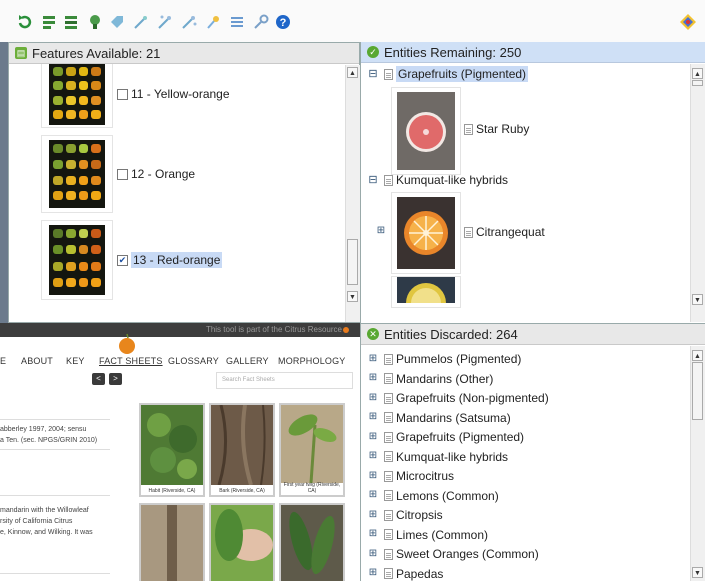  What do you see at coordinates (95, 22) in the screenshot?
I see `entities-icon` at bounding box center [95, 22].